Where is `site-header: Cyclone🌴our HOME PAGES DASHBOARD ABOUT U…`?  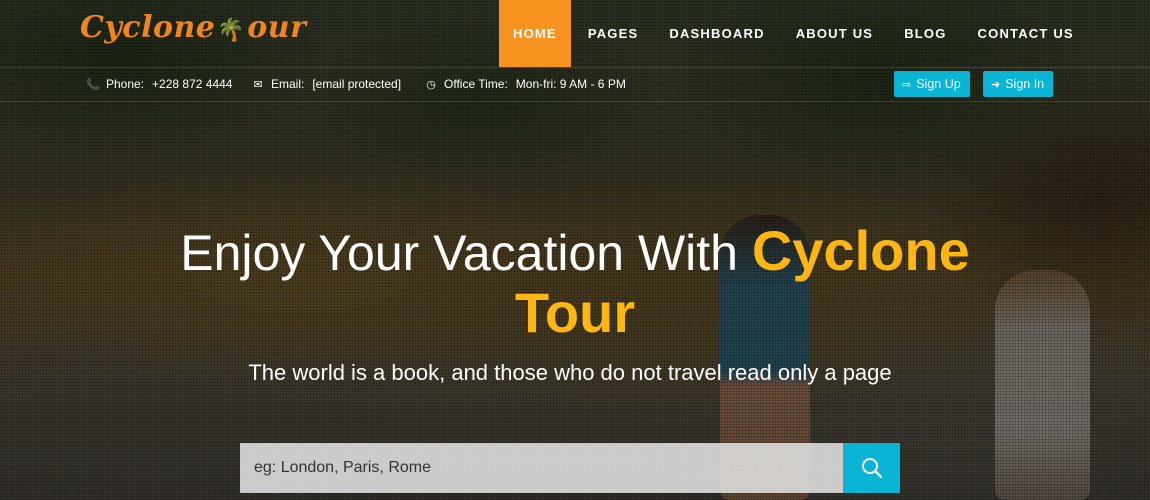 site-header: Cyclone🌴our HOME PAGES DASHBOARD ABOUT U… is located at coordinates (575, 34).